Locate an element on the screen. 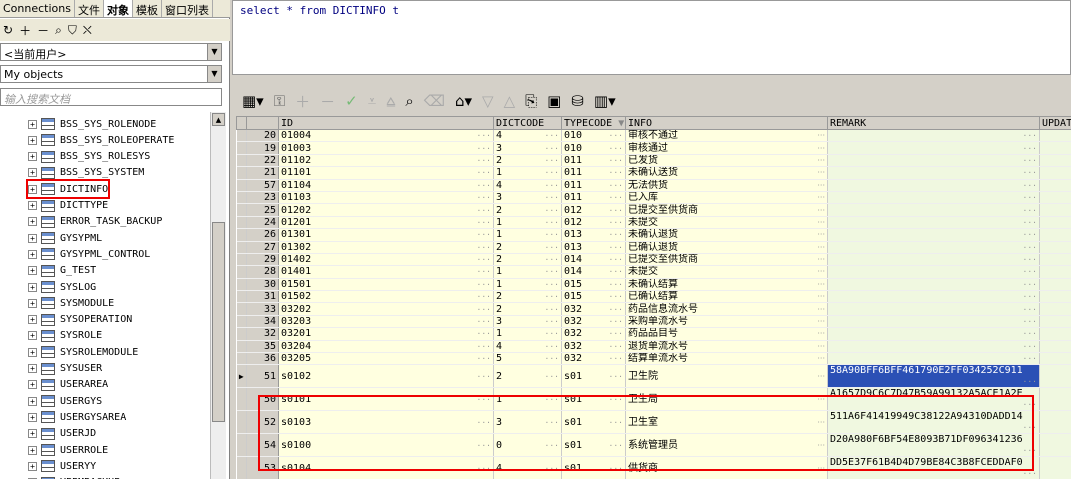 The image size is (1071, 479). tree-item: + USERAREA is located at coordinates (68, 385).